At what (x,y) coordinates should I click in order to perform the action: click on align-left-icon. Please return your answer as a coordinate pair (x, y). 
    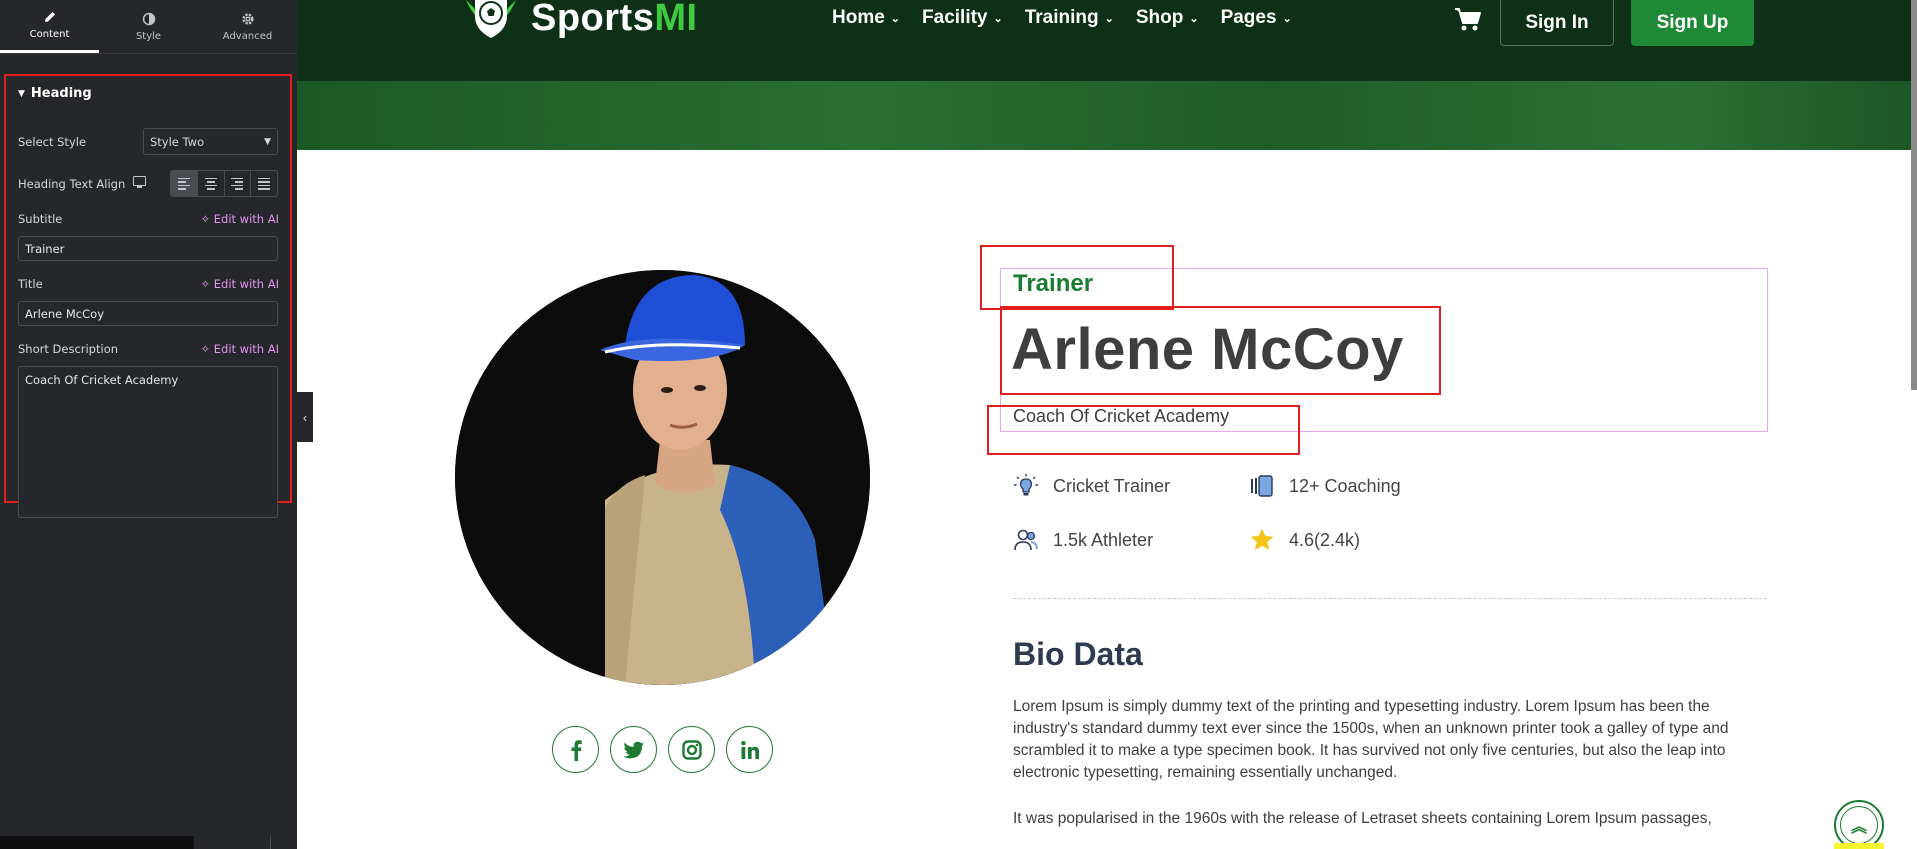
    Looking at the image, I should click on (183, 183).